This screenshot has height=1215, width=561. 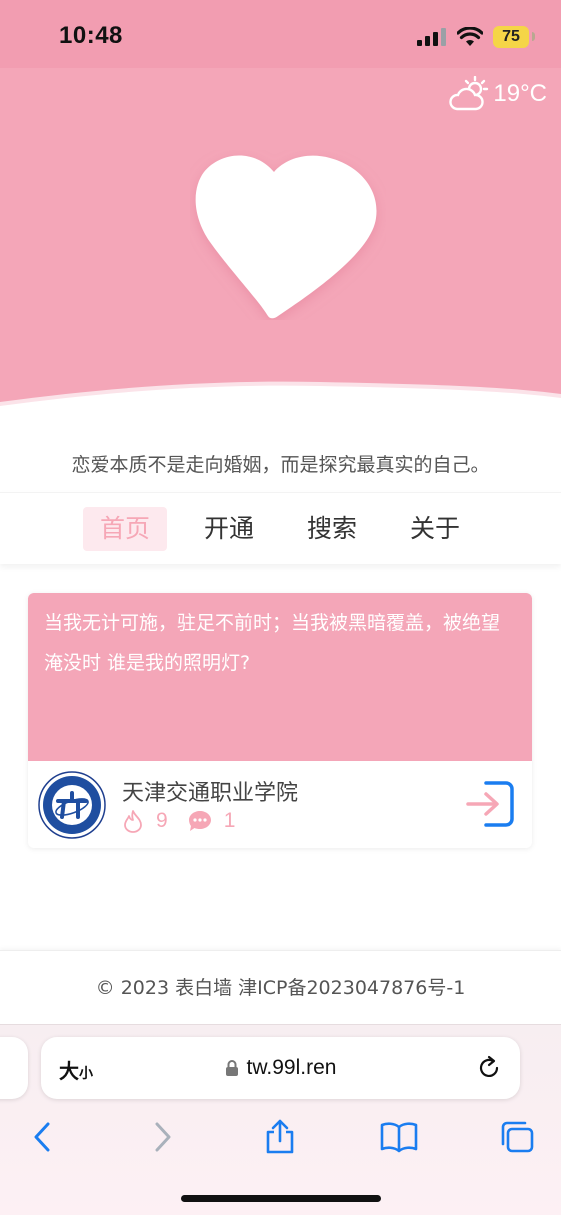 I want to click on nav-item-about: 关于, so click(x=435, y=529).